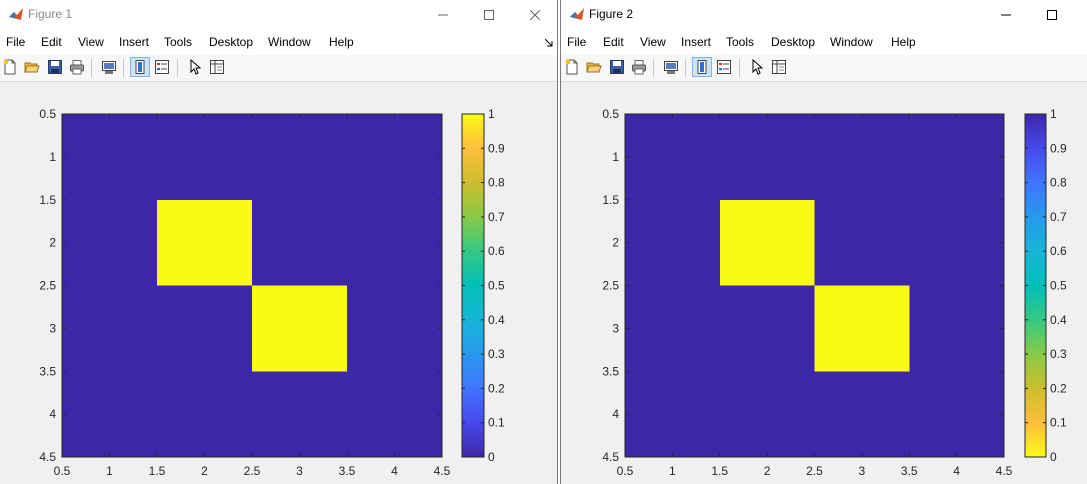  I want to click on dock-arrow-icon, so click(548, 43).